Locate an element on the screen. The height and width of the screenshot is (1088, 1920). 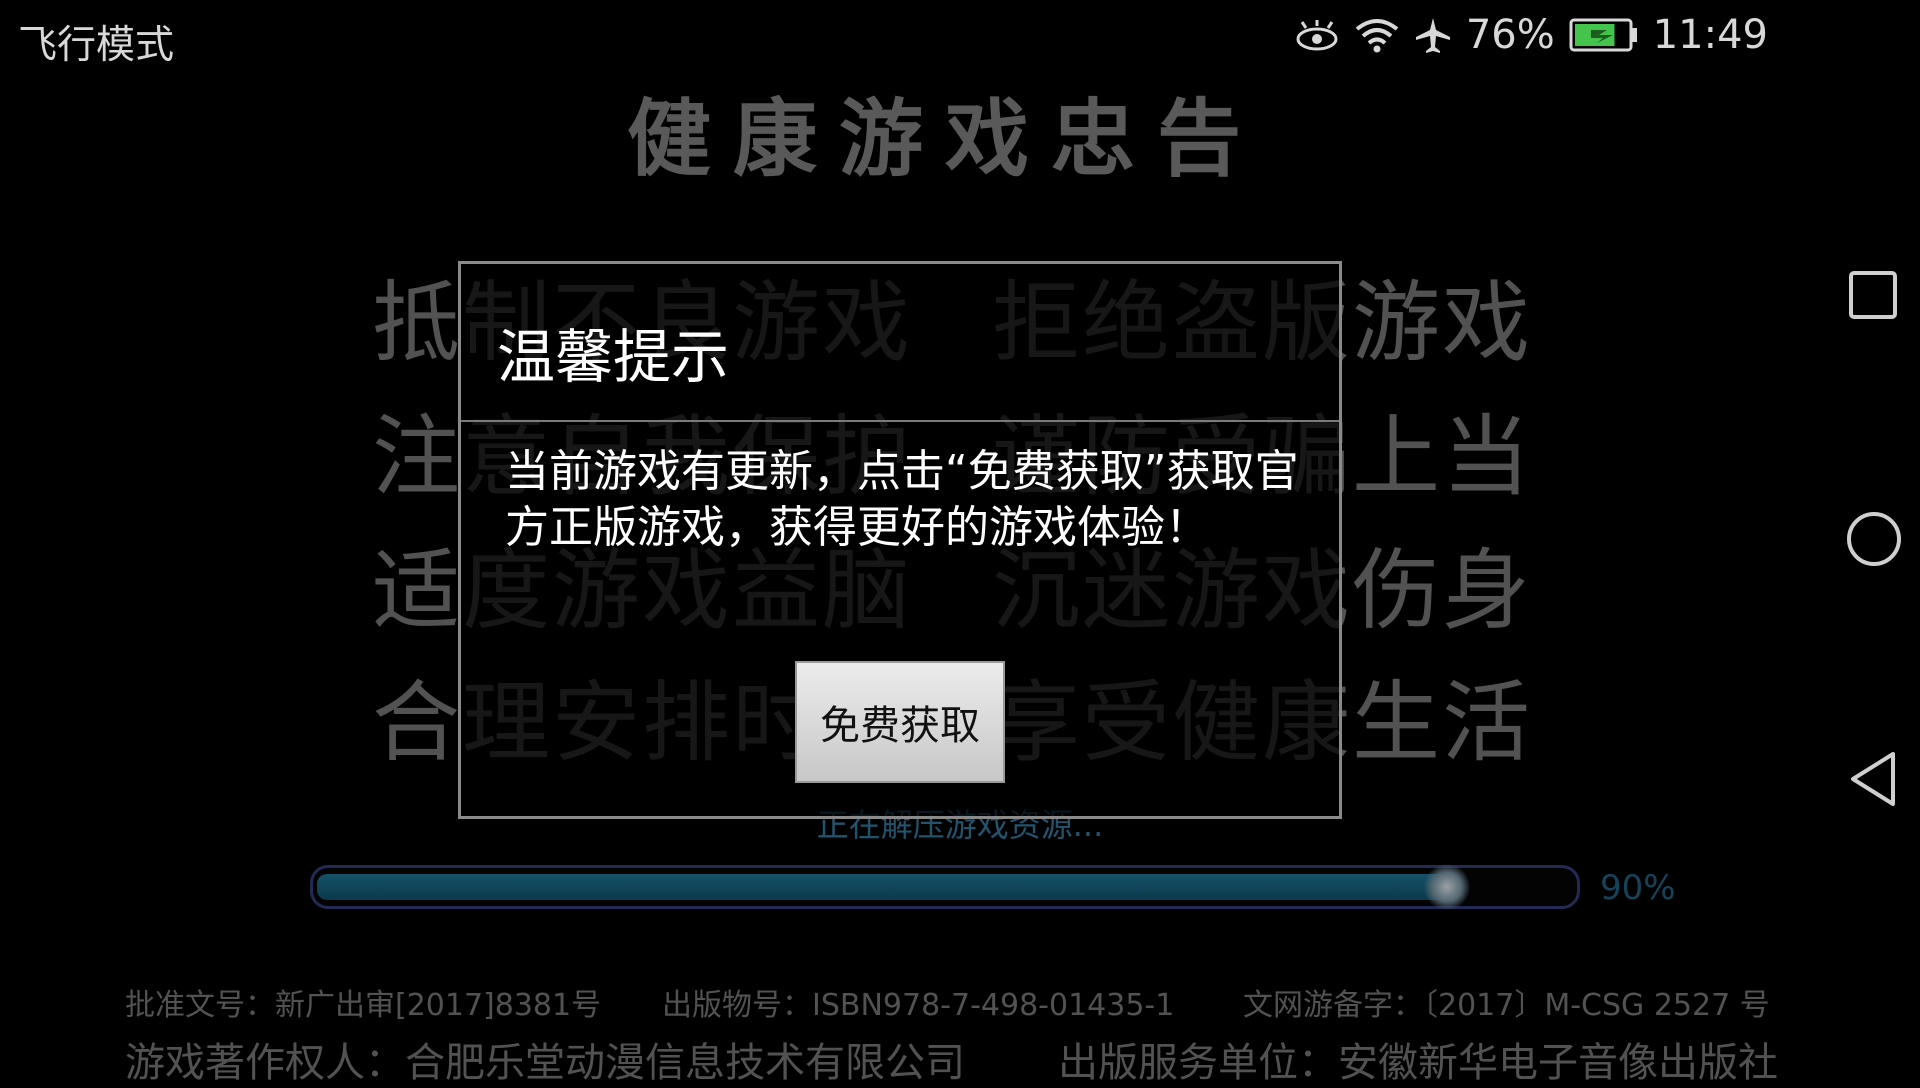
free-get-button: 免费获取 is located at coordinates (900, 722).